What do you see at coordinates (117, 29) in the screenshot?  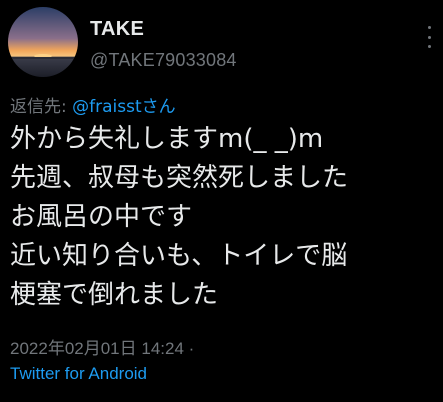 I see `display-name: TAKE` at bounding box center [117, 29].